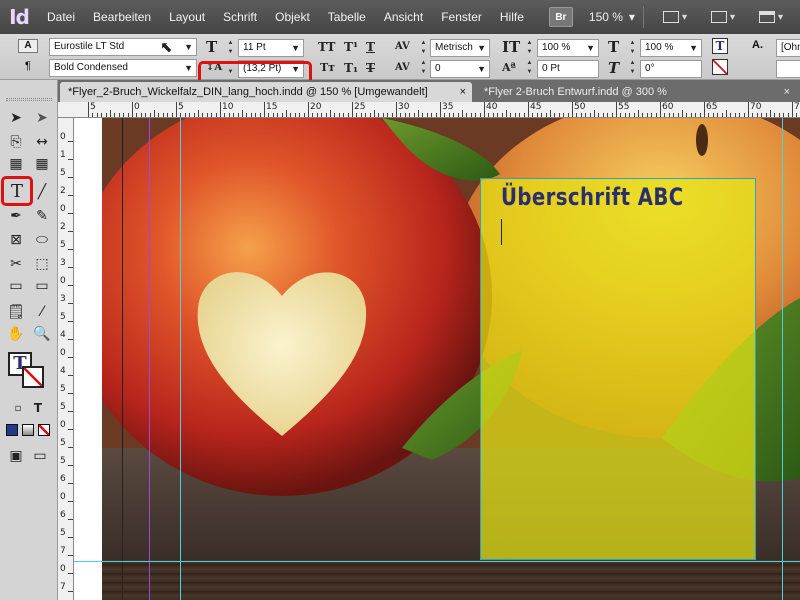 Image resolution: width=800 pixels, height=600 pixels. What do you see at coordinates (632, 68) in the screenshot?
I see `skew-stepper: ▲ ▼` at bounding box center [632, 68].